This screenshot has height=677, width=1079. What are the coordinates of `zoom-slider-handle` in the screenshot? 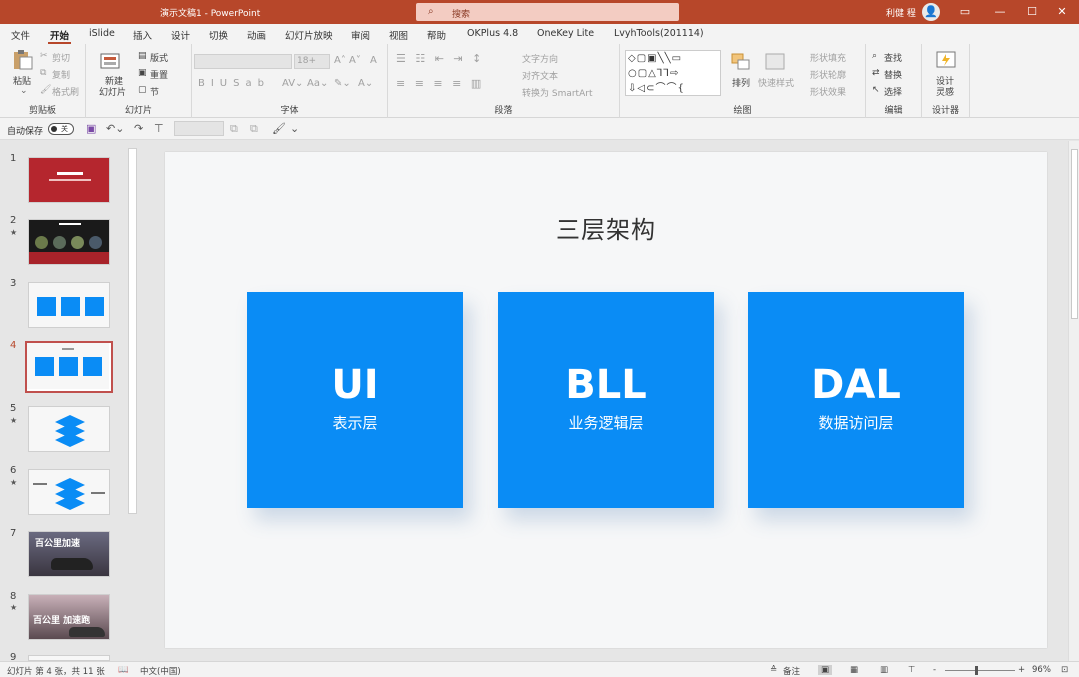 It's located at (976, 670).